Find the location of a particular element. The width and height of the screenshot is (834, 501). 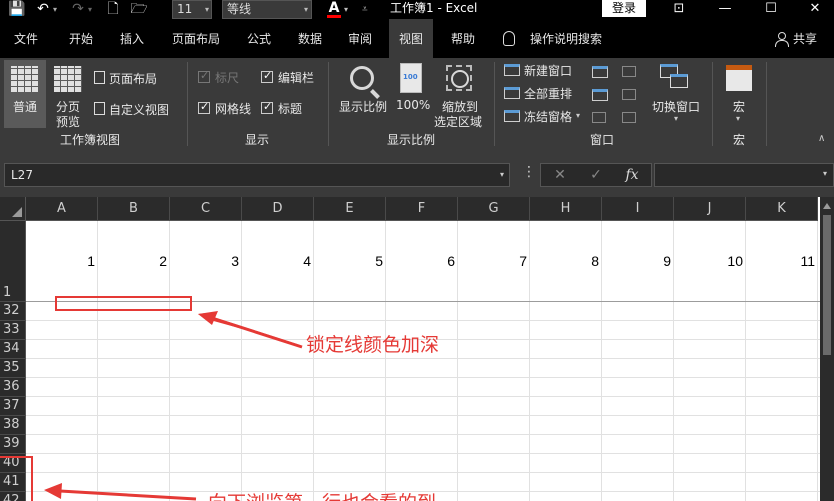

tab-view: 视图 is located at coordinates (411, 38).